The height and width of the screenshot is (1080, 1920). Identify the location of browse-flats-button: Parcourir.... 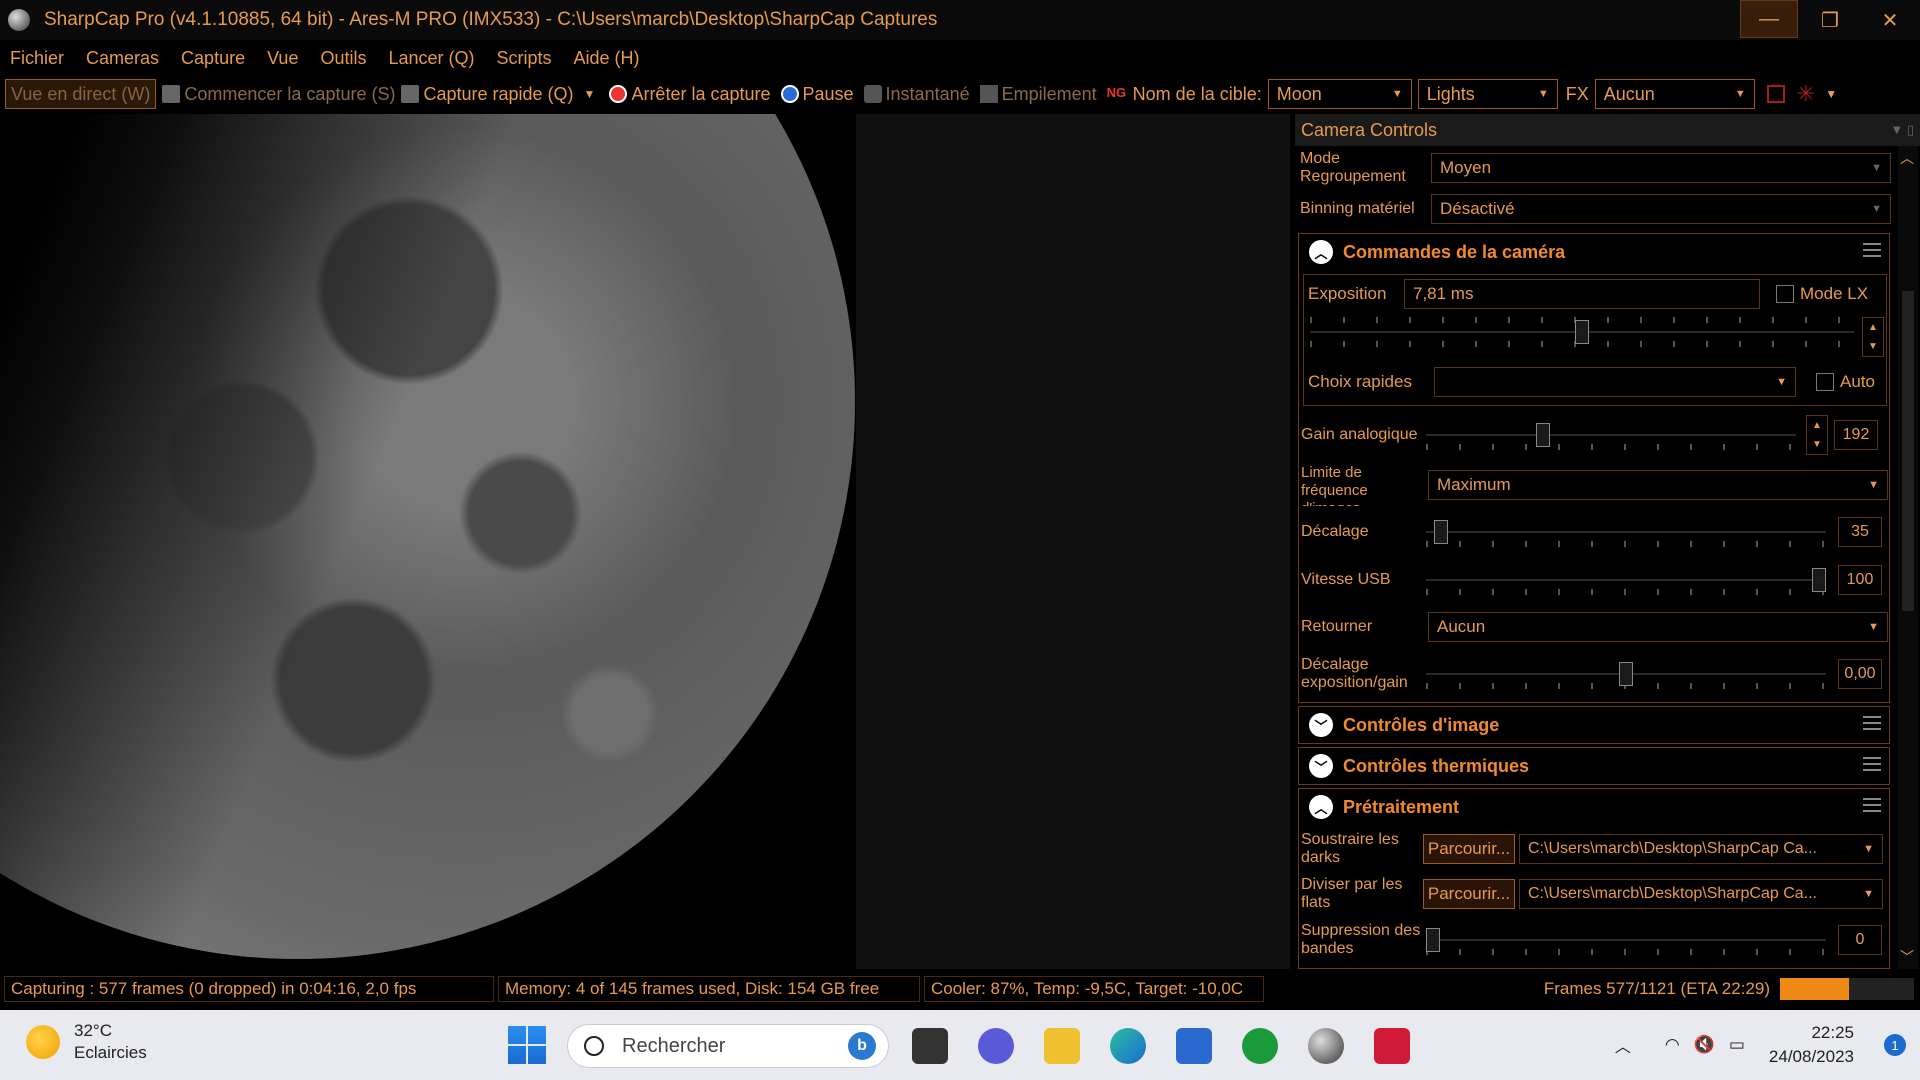
(1469, 894).